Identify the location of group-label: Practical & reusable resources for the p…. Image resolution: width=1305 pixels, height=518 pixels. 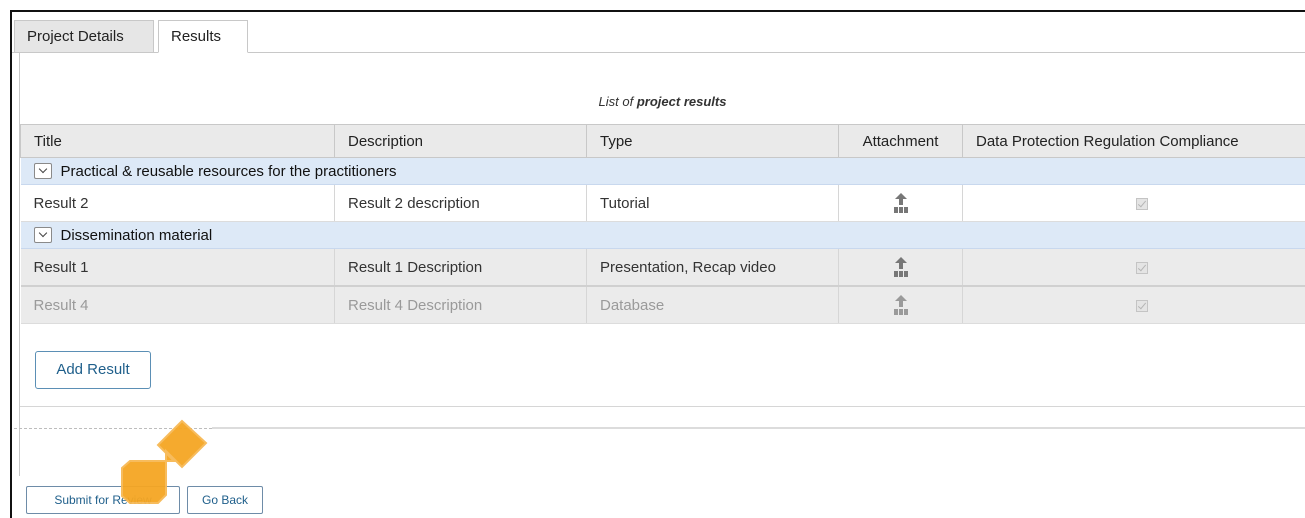
(228, 171).